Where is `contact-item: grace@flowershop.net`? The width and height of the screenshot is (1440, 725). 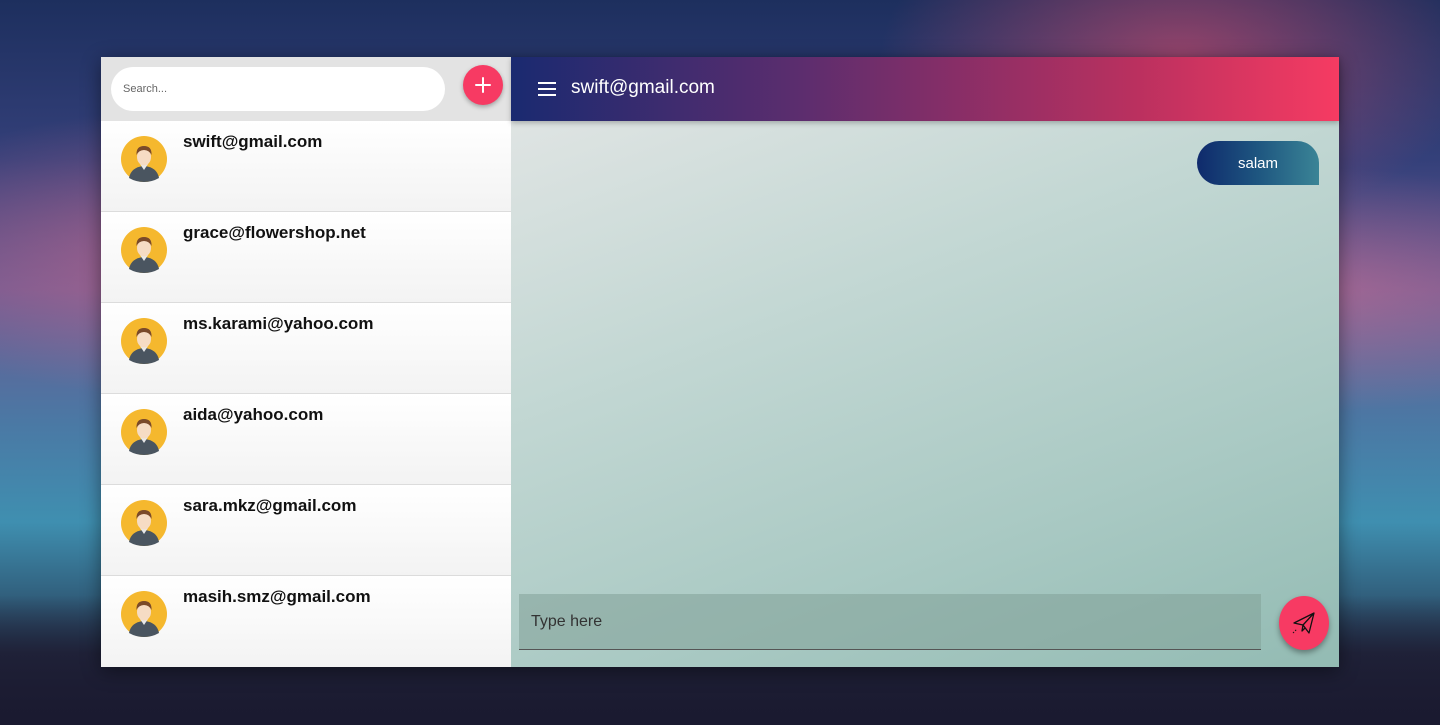
contact-item: grace@flowershop.net is located at coordinates (306, 257).